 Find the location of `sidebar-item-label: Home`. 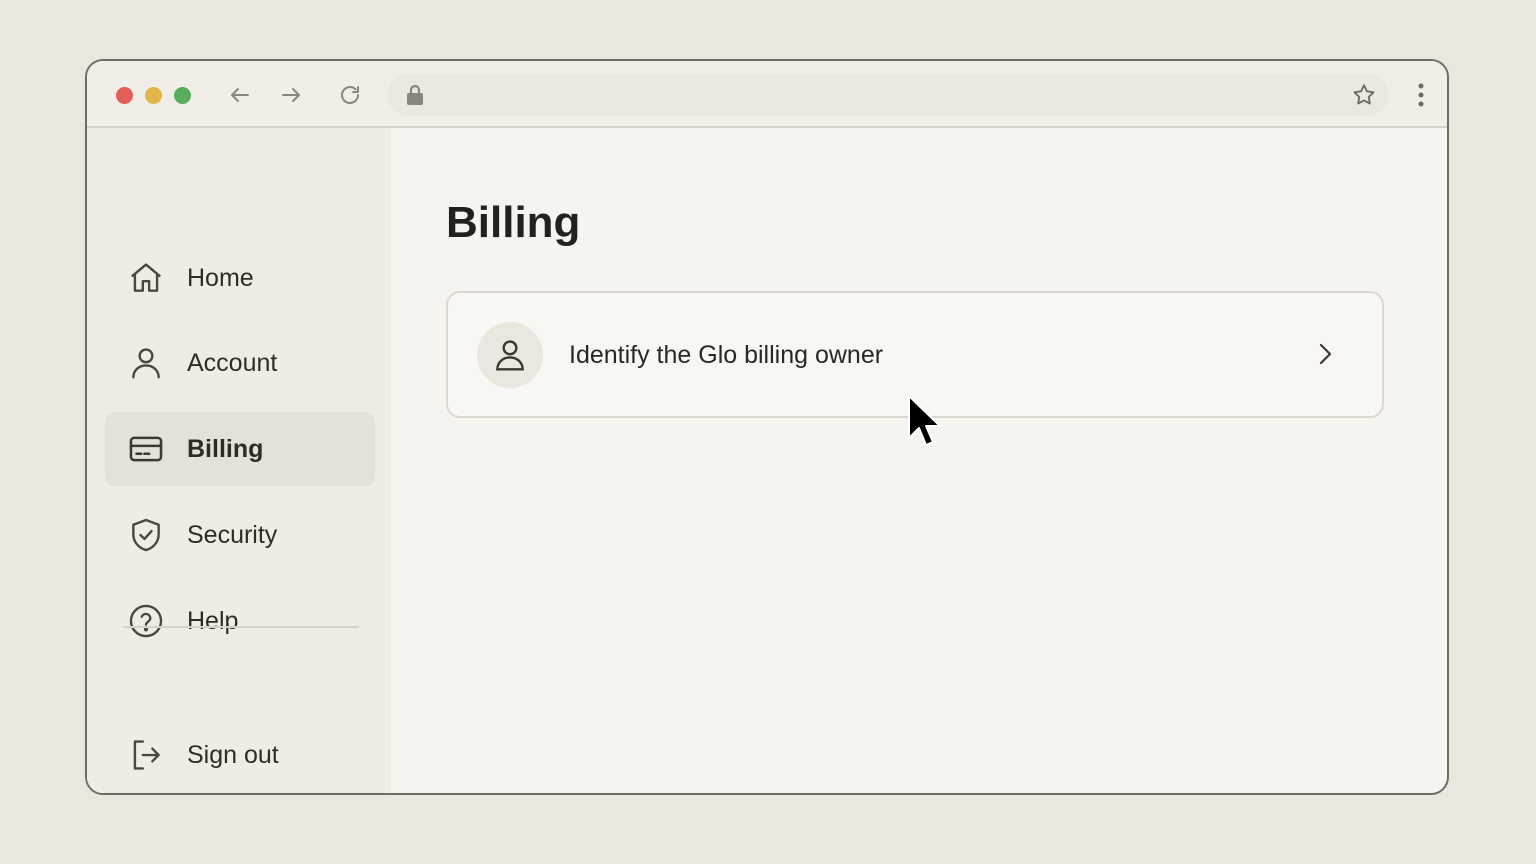

sidebar-item-label: Home is located at coordinates (220, 277).